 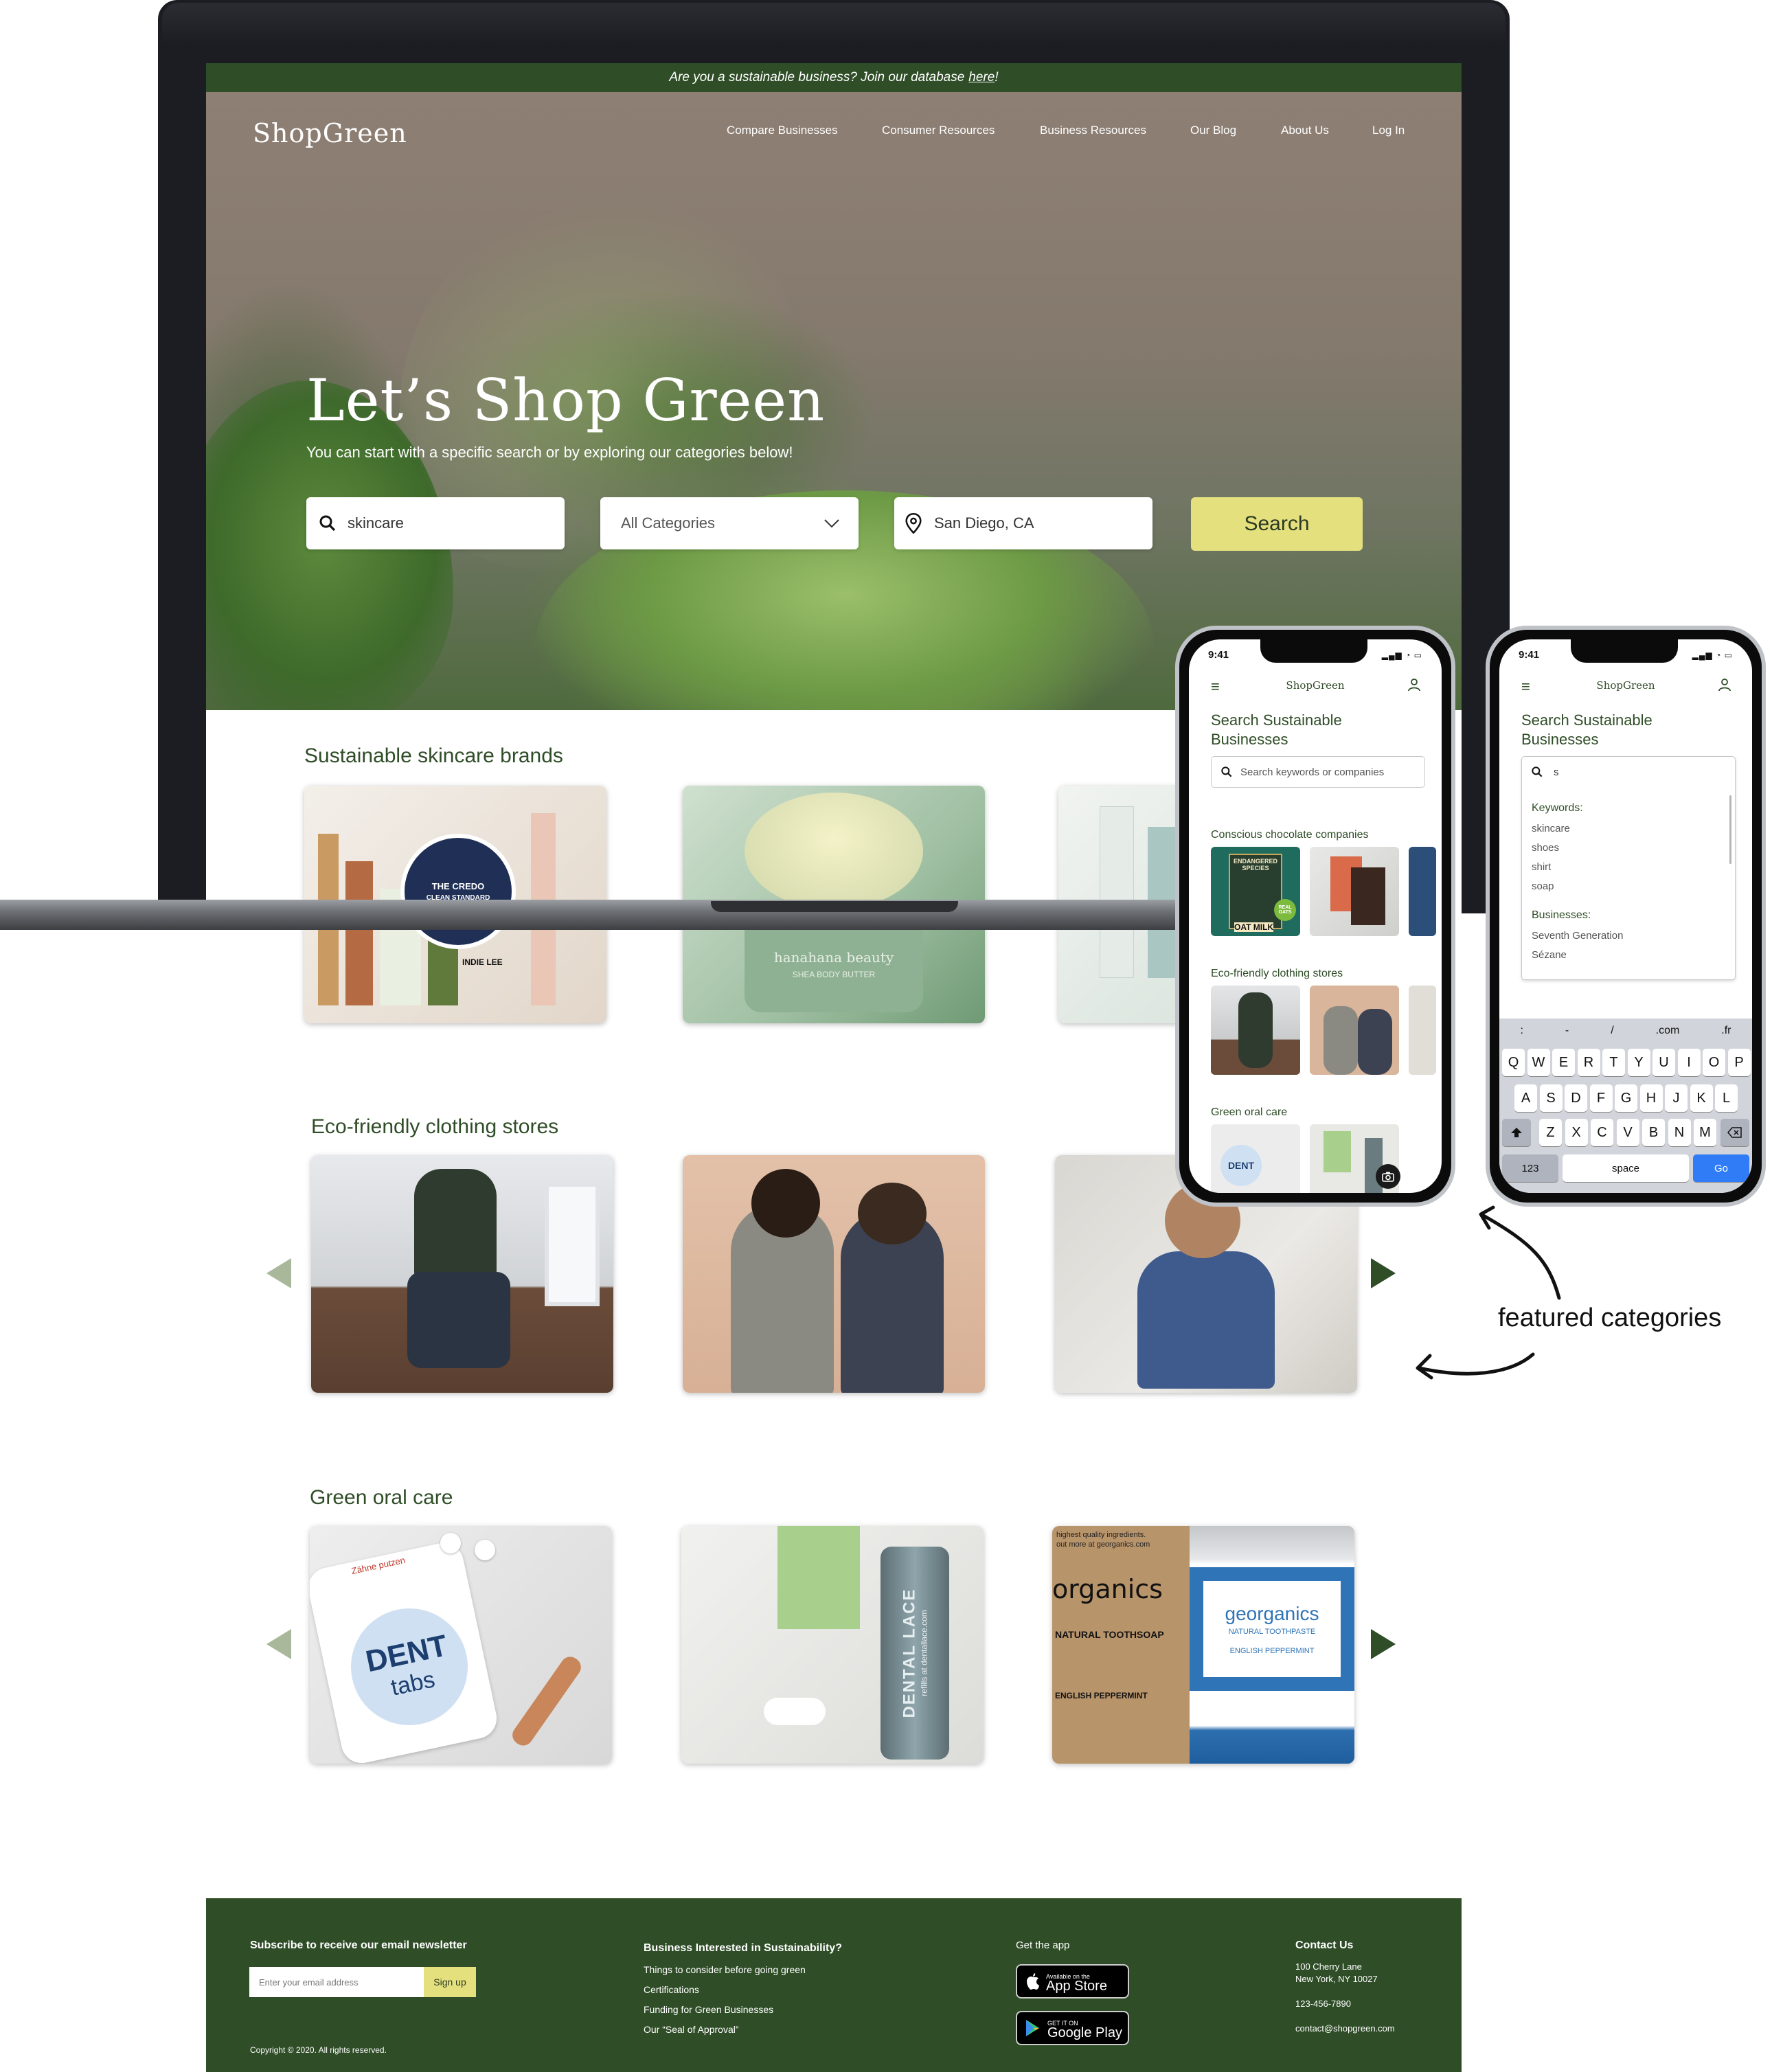 I want to click on nav-our-blog: Our Blog, so click(x=1213, y=130).